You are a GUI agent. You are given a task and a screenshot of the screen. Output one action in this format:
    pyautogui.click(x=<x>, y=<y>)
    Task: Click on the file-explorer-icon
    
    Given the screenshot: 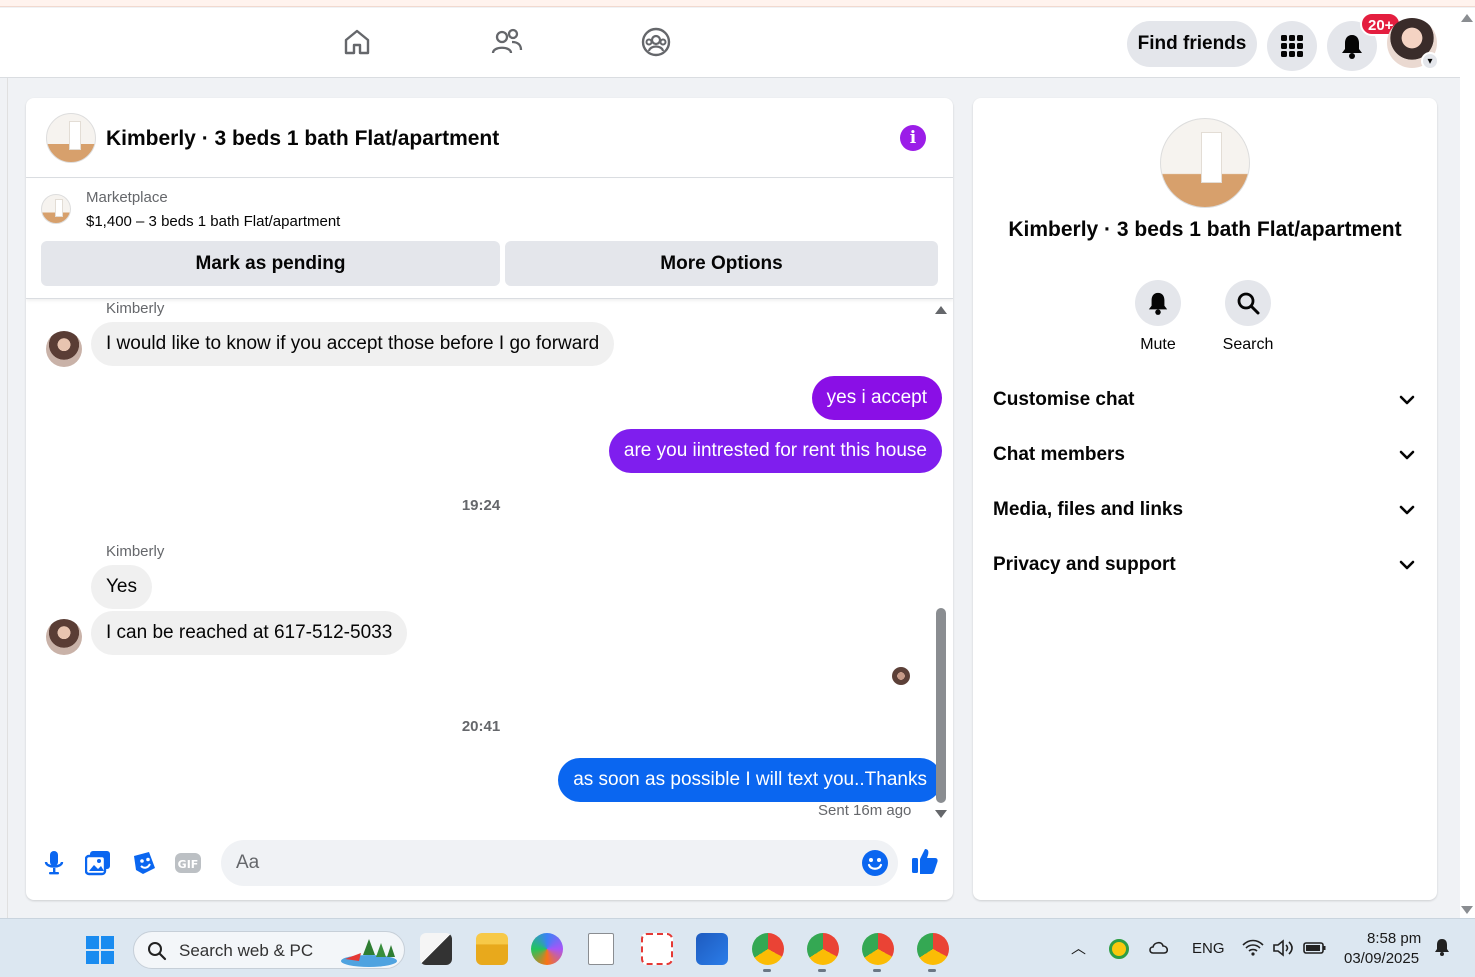 What is the action you would take?
    pyautogui.click(x=492, y=949)
    